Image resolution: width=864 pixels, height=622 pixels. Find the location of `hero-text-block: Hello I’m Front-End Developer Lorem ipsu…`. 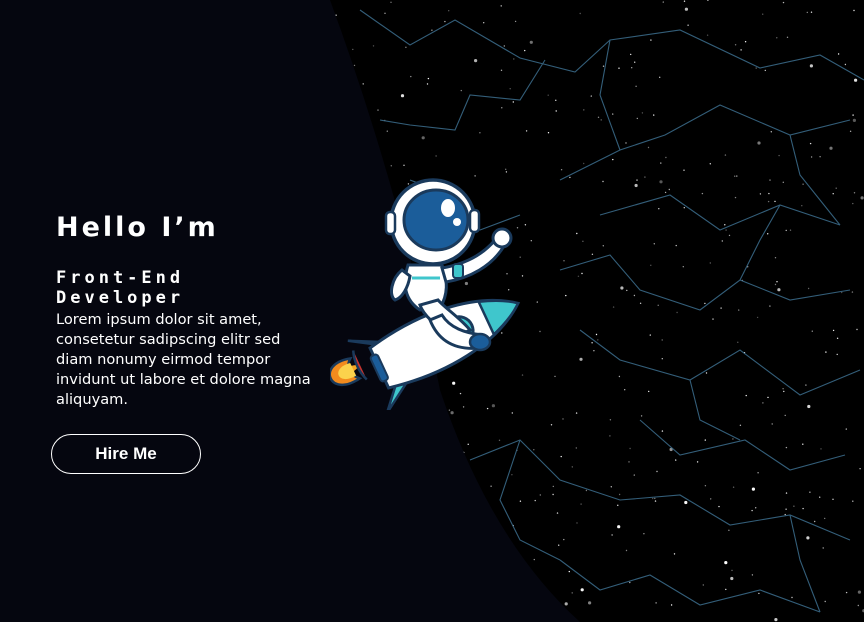

hero-text-block: Hello I’m Front-End Developer Lorem ipsu… is located at coordinates (186, 309).